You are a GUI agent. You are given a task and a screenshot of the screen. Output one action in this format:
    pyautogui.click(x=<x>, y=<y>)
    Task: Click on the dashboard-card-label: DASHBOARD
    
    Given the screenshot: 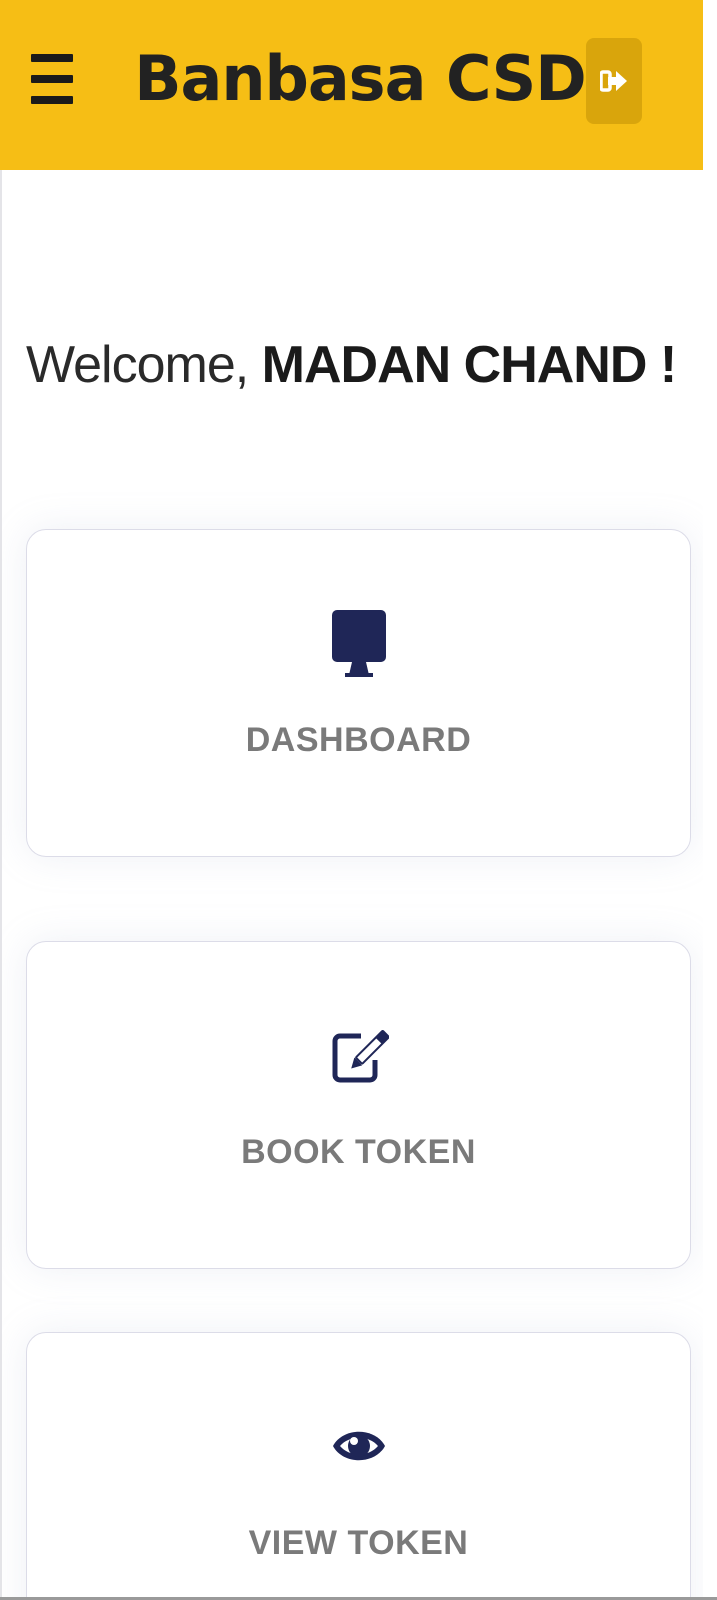 What is the action you would take?
    pyautogui.click(x=358, y=740)
    